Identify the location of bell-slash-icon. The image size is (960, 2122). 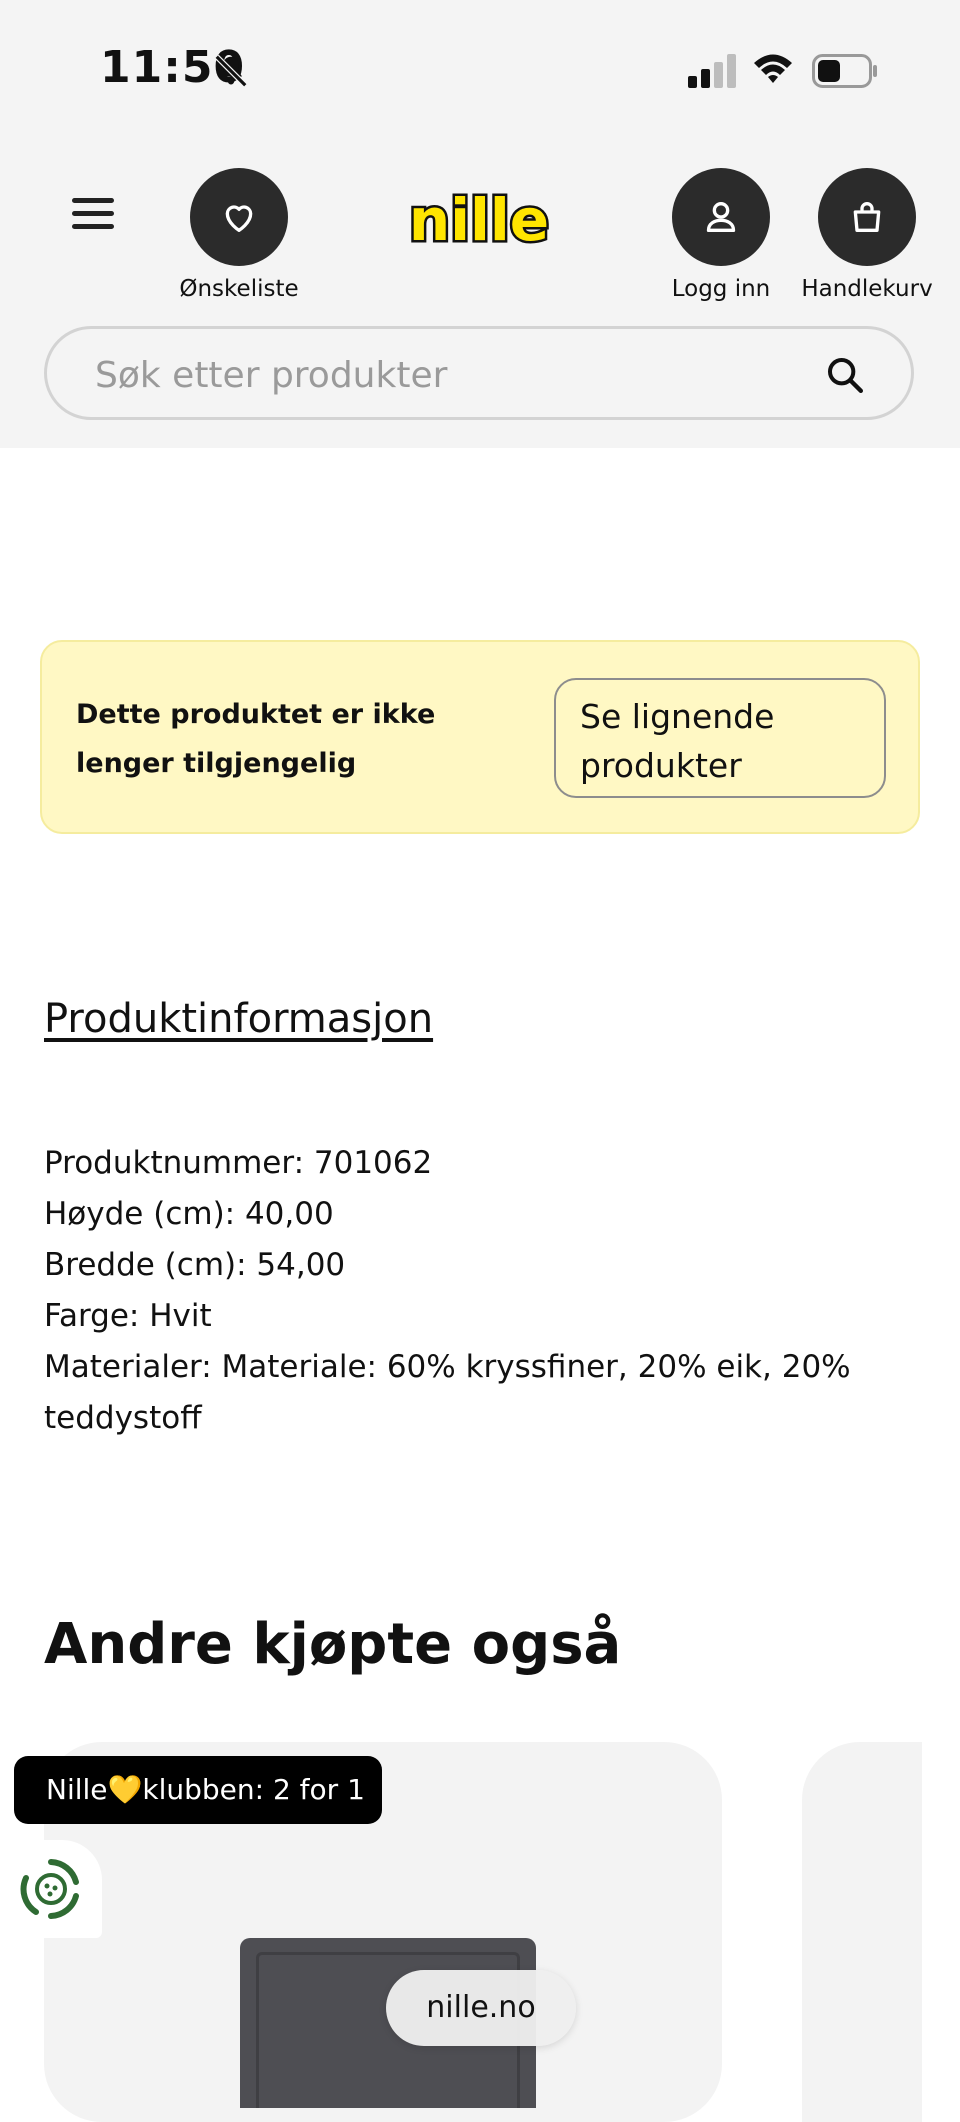
(231, 71).